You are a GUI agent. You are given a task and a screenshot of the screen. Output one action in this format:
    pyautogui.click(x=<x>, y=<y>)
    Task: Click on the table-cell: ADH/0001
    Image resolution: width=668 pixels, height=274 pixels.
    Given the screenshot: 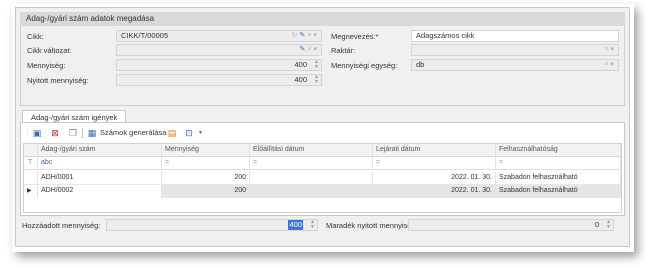 What is the action you would take?
    pyautogui.click(x=100, y=178)
    